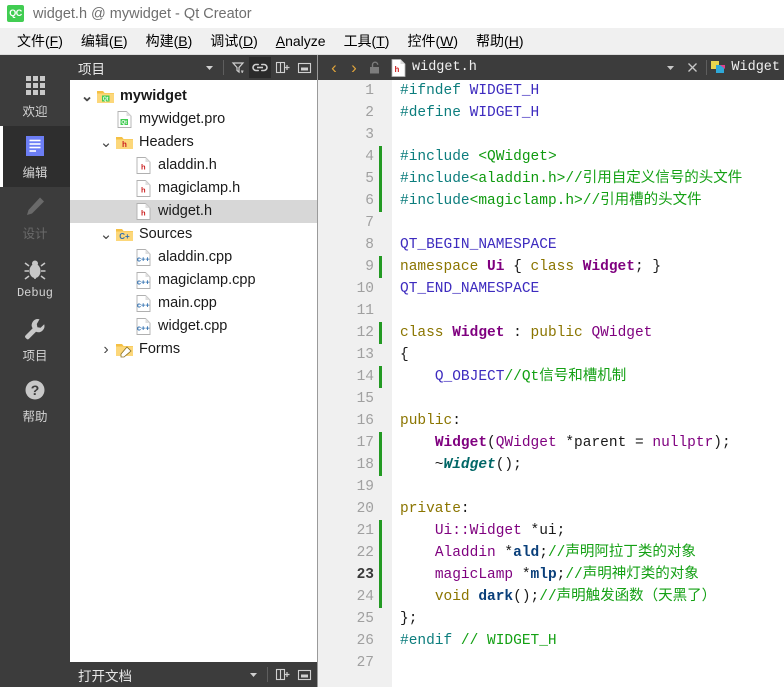  I want to click on code-line: void dark();//声明触发函数（天黑了）, so click(592, 597).